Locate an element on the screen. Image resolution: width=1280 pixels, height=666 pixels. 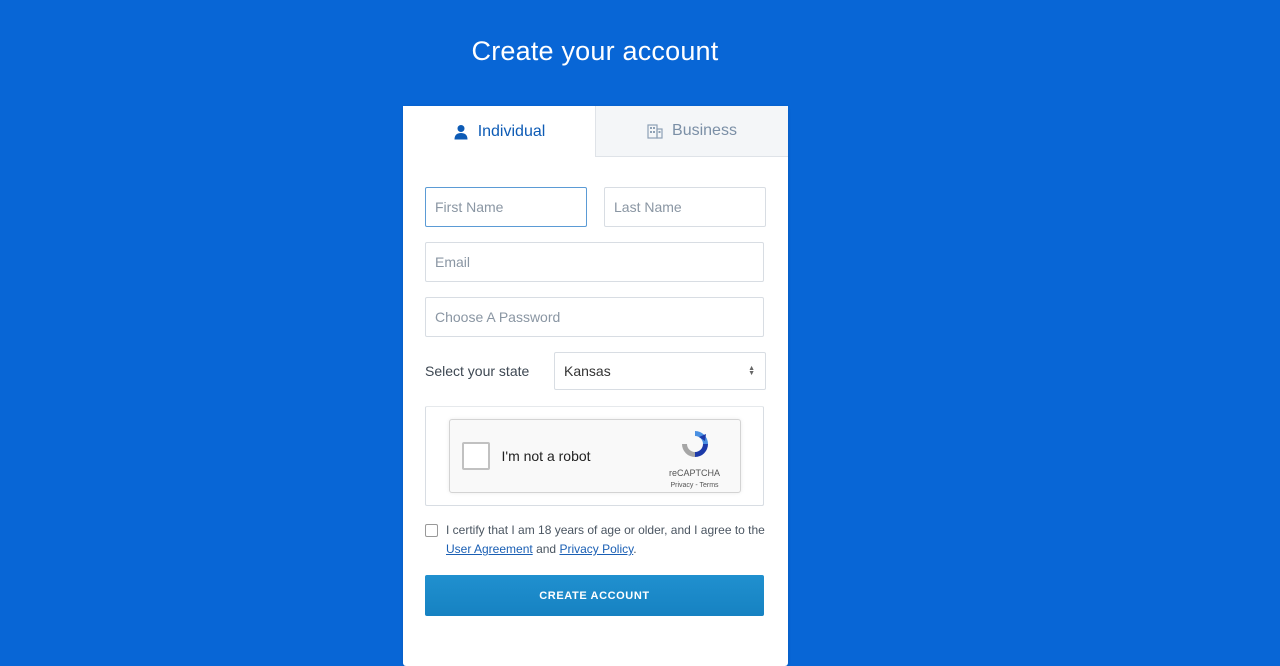
recaptcha-brand: reCAPTCHA Privacy - Terms is located at coordinates (695, 458).